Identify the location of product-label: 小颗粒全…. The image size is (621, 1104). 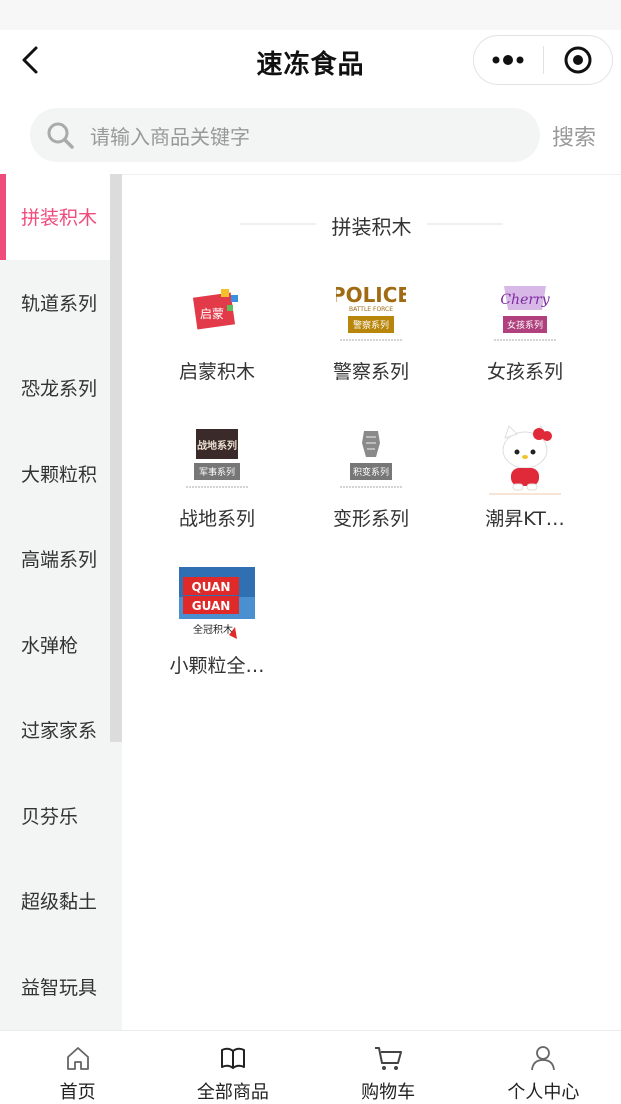
(217, 666).